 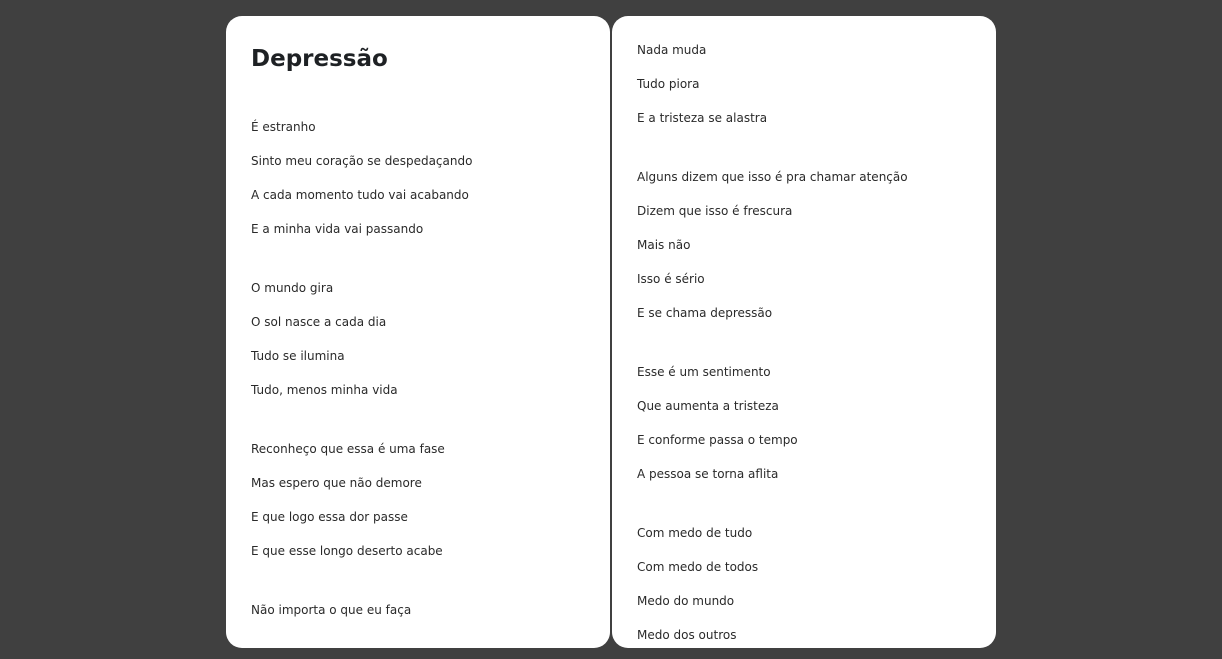 I want to click on verse-line: E se chama depressão, so click(x=705, y=313).